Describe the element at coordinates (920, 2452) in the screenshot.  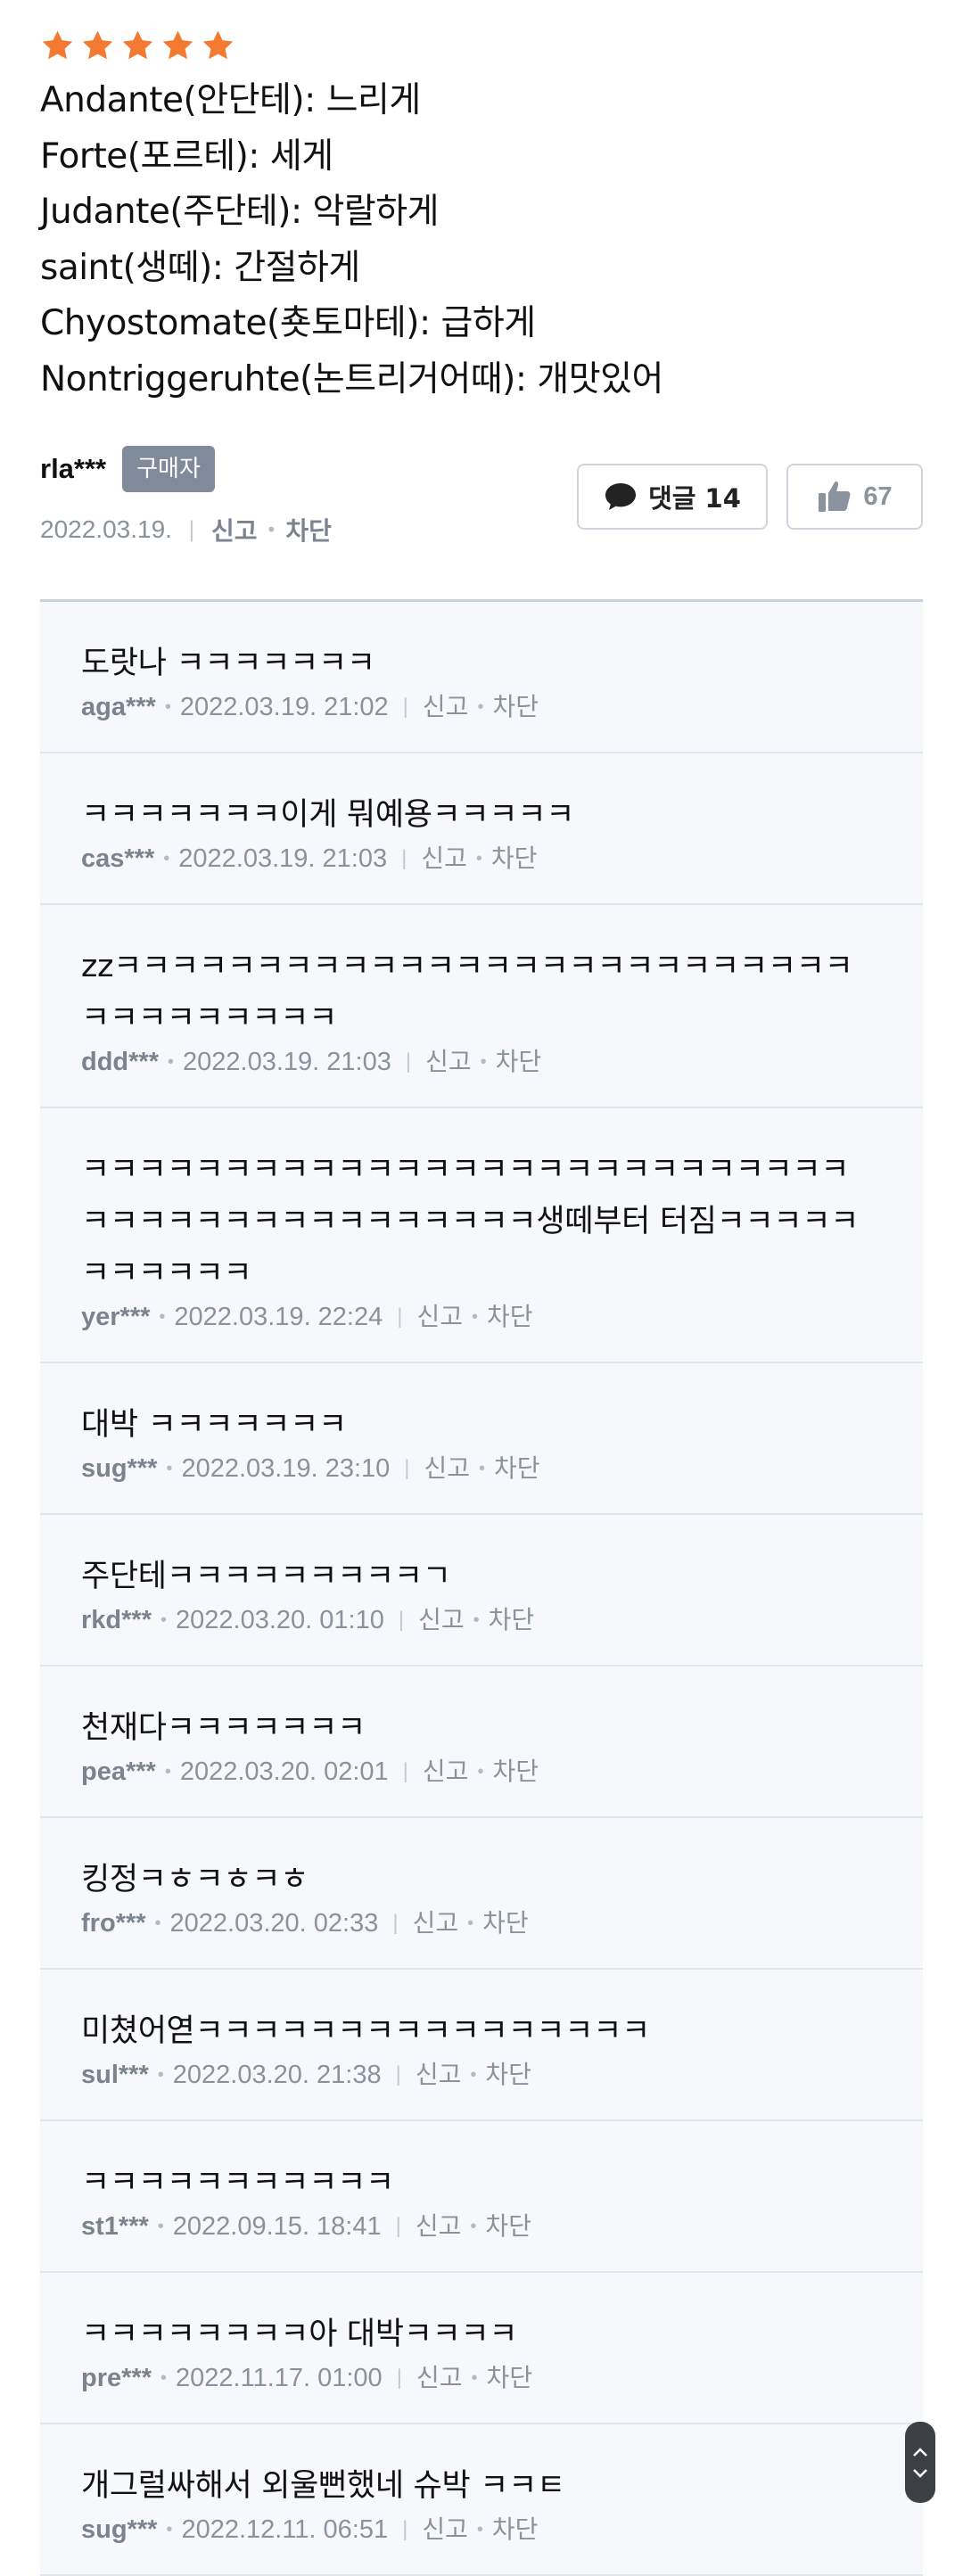
I see `chevron-up-icon` at that location.